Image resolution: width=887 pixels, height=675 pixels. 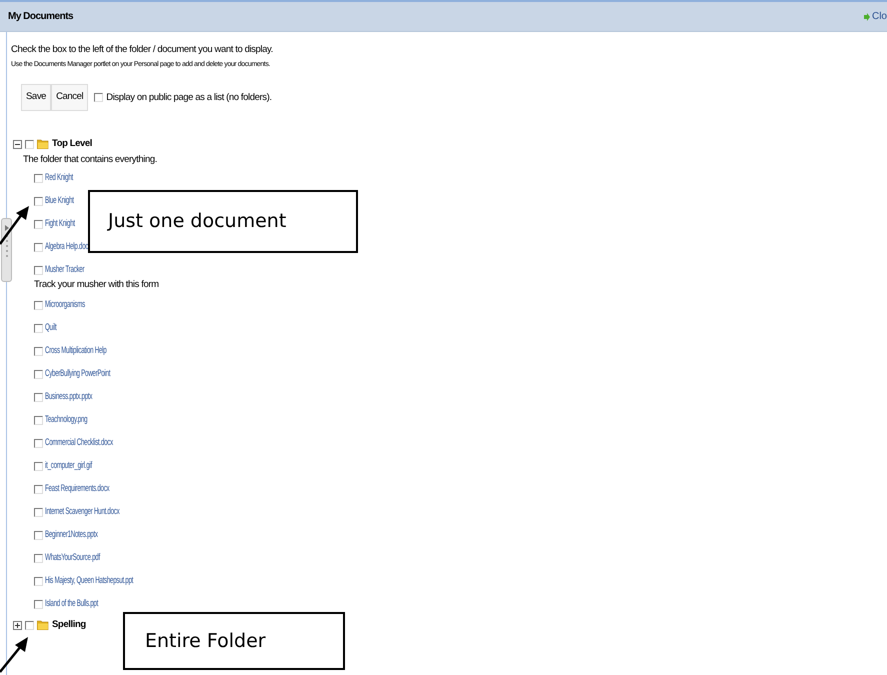 What do you see at coordinates (59, 201) in the screenshot?
I see `document-link: Blue Knight` at bounding box center [59, 201].